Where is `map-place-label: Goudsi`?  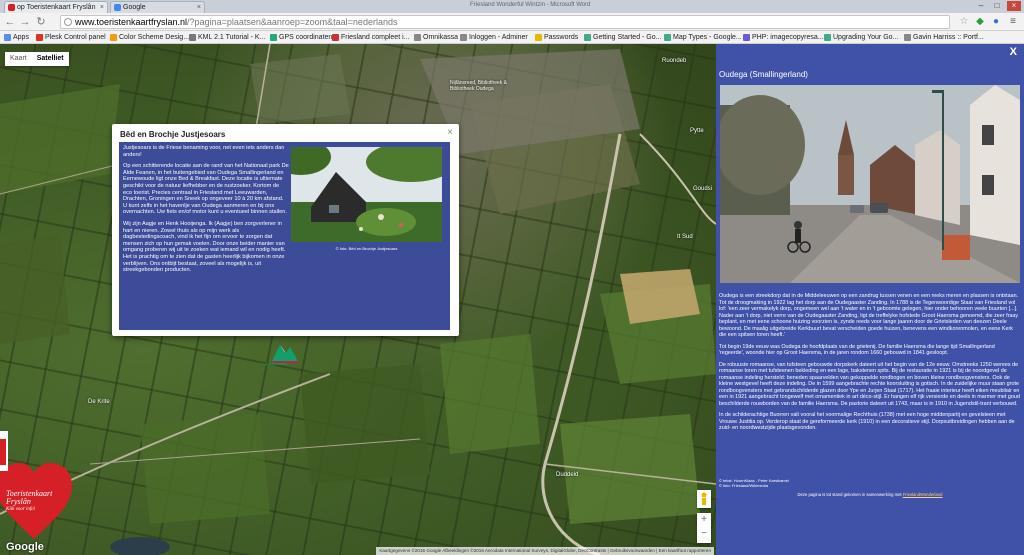 map-place-label: Goudsi is located at coordinates (703, 189).